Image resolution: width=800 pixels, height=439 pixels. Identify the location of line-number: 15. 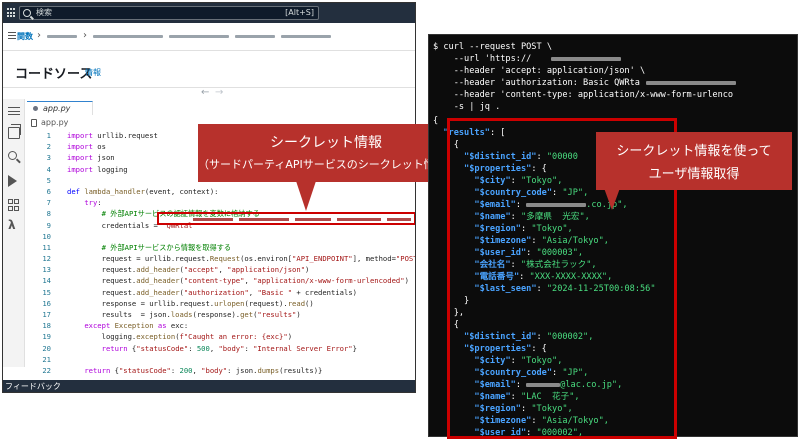
(46, 292).